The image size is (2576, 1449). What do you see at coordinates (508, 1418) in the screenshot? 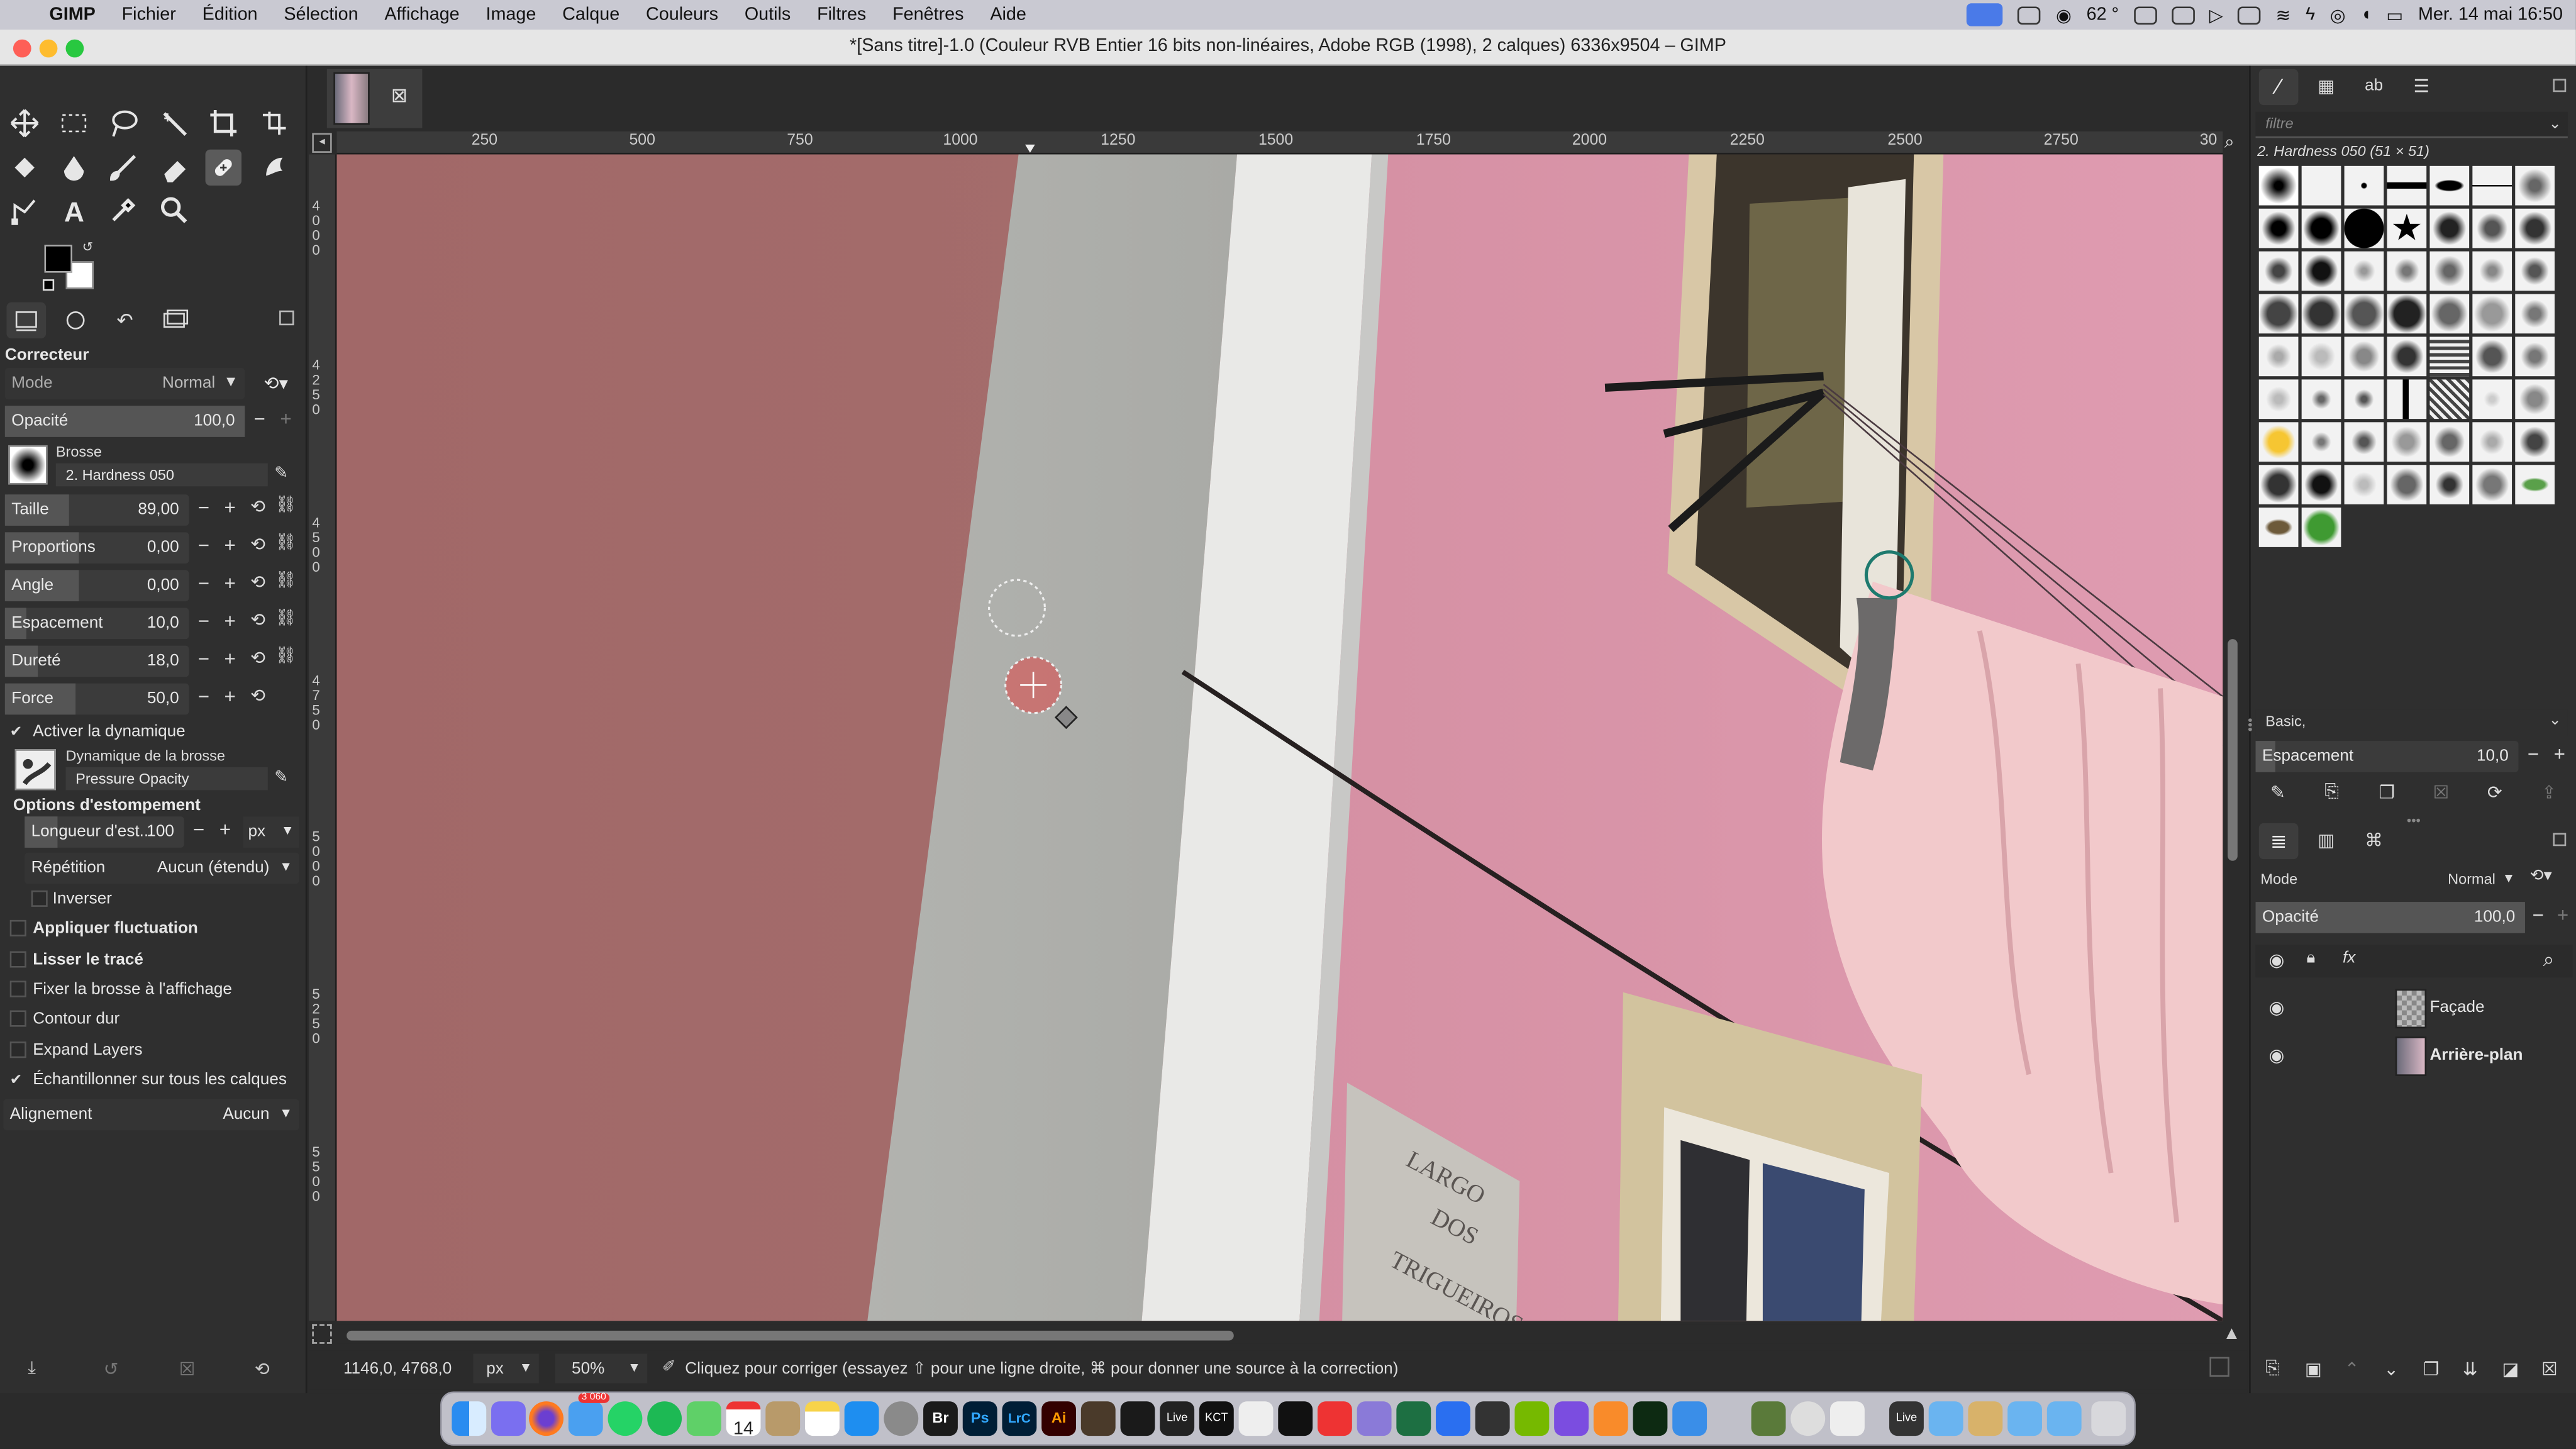
I see `launchpad-icon` at bounding box center [508, 1418].